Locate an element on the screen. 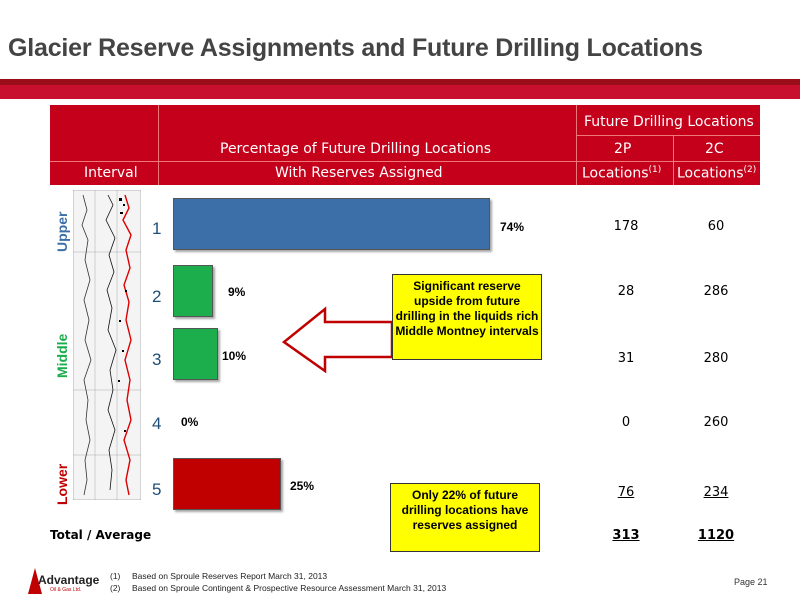 The height and width of the screenshot is (600, 800). row-4-2p: 0 is located at coordinates (626, 422).